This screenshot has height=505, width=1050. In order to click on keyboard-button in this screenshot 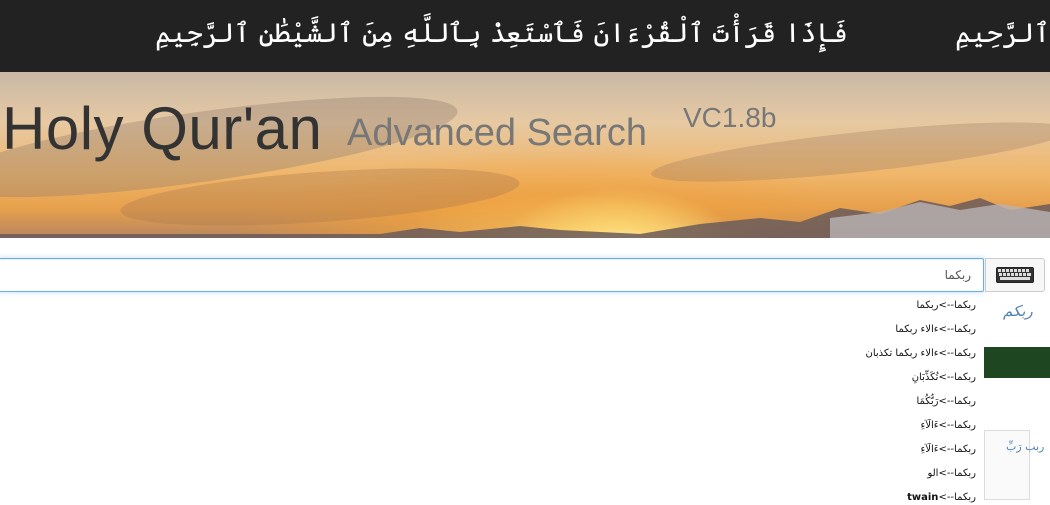, I will do `click(1015, 275)`.